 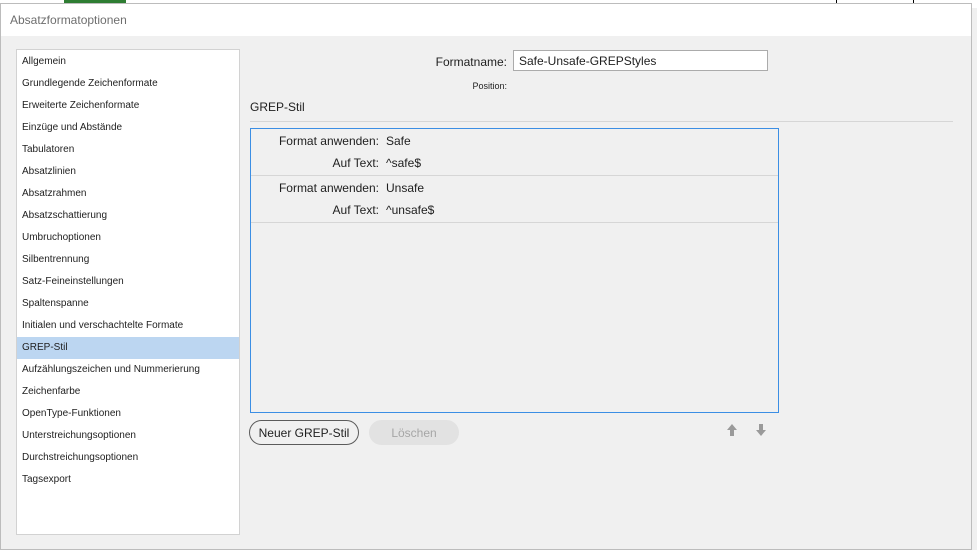 What do you see at coordinates (471, 62) in the screenshot?
I see `format-name-label: Formatname:` at bounding box center [471, 62].